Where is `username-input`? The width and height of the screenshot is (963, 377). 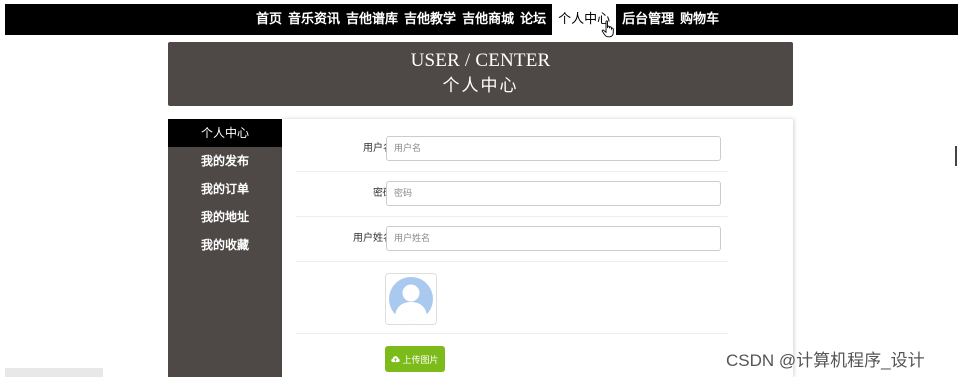 username-input is located at coordinates (553, 148).